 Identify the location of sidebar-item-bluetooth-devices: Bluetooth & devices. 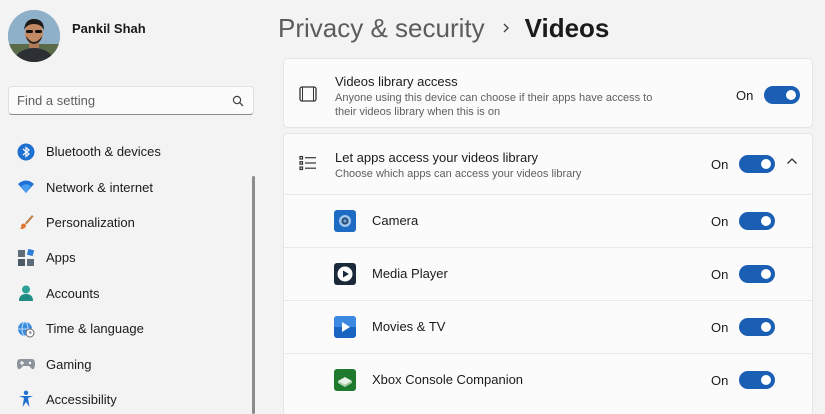
(131, 151).